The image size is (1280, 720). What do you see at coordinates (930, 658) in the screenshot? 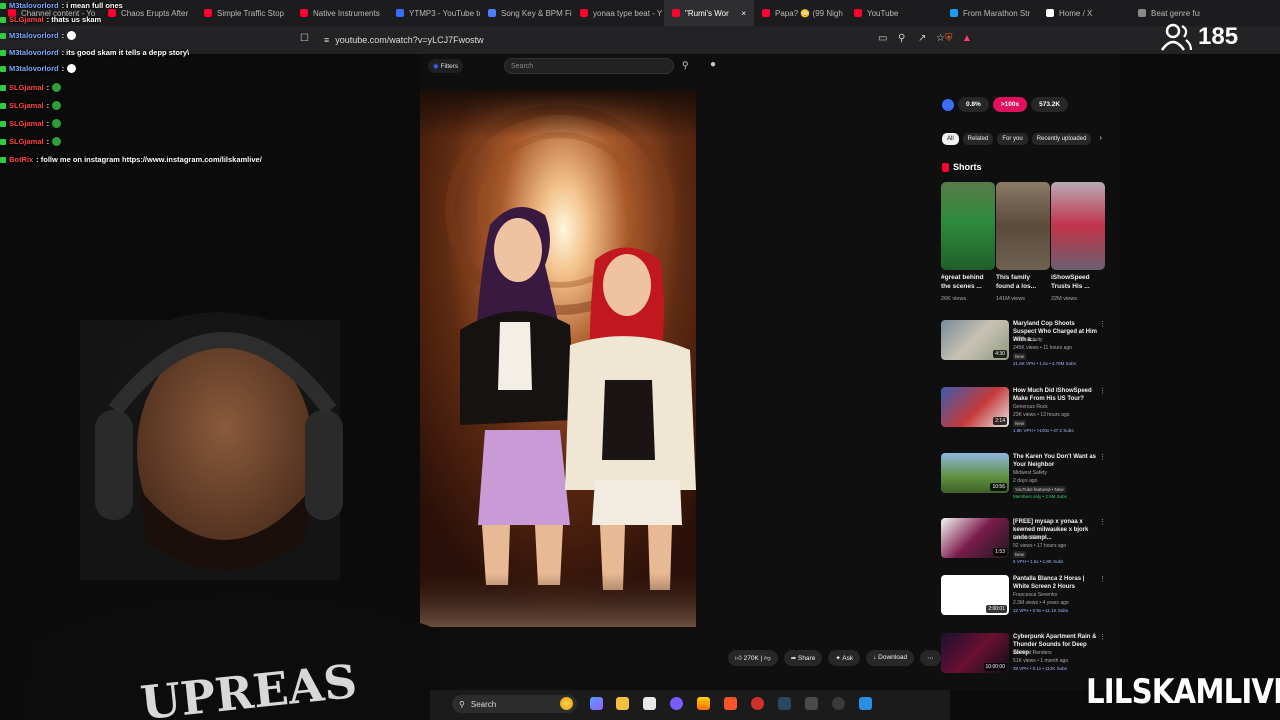
I see `more-button: ⋯` at bounding box center [930, 658].